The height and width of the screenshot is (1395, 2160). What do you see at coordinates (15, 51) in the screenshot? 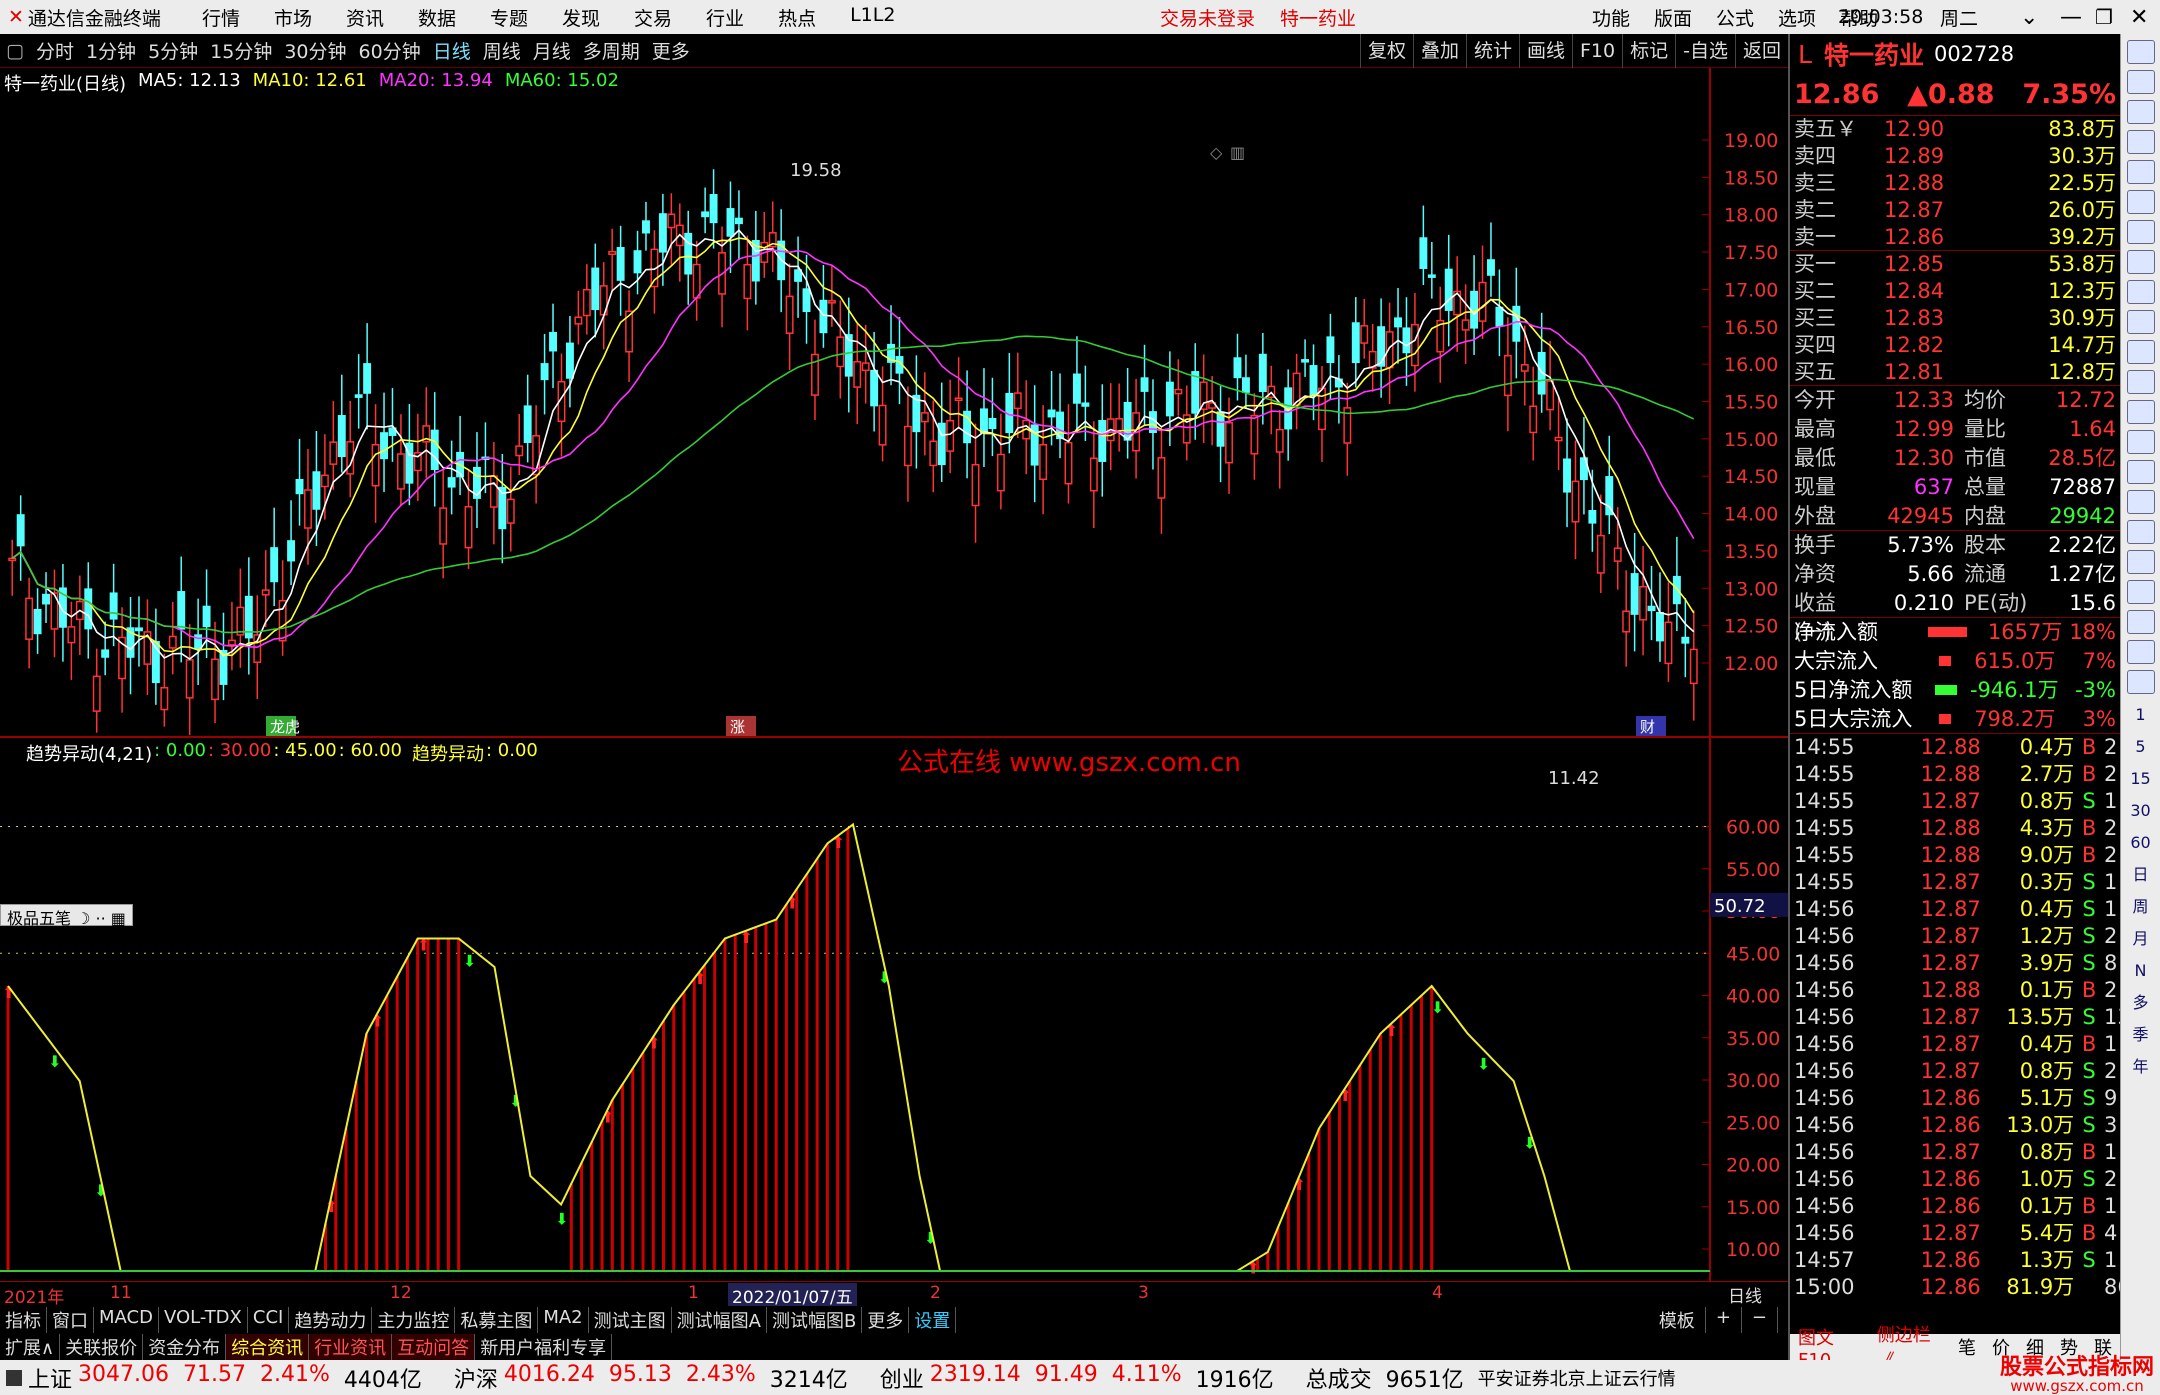
I see `collapse-icon: ▢` at bounding box center [15, 51].